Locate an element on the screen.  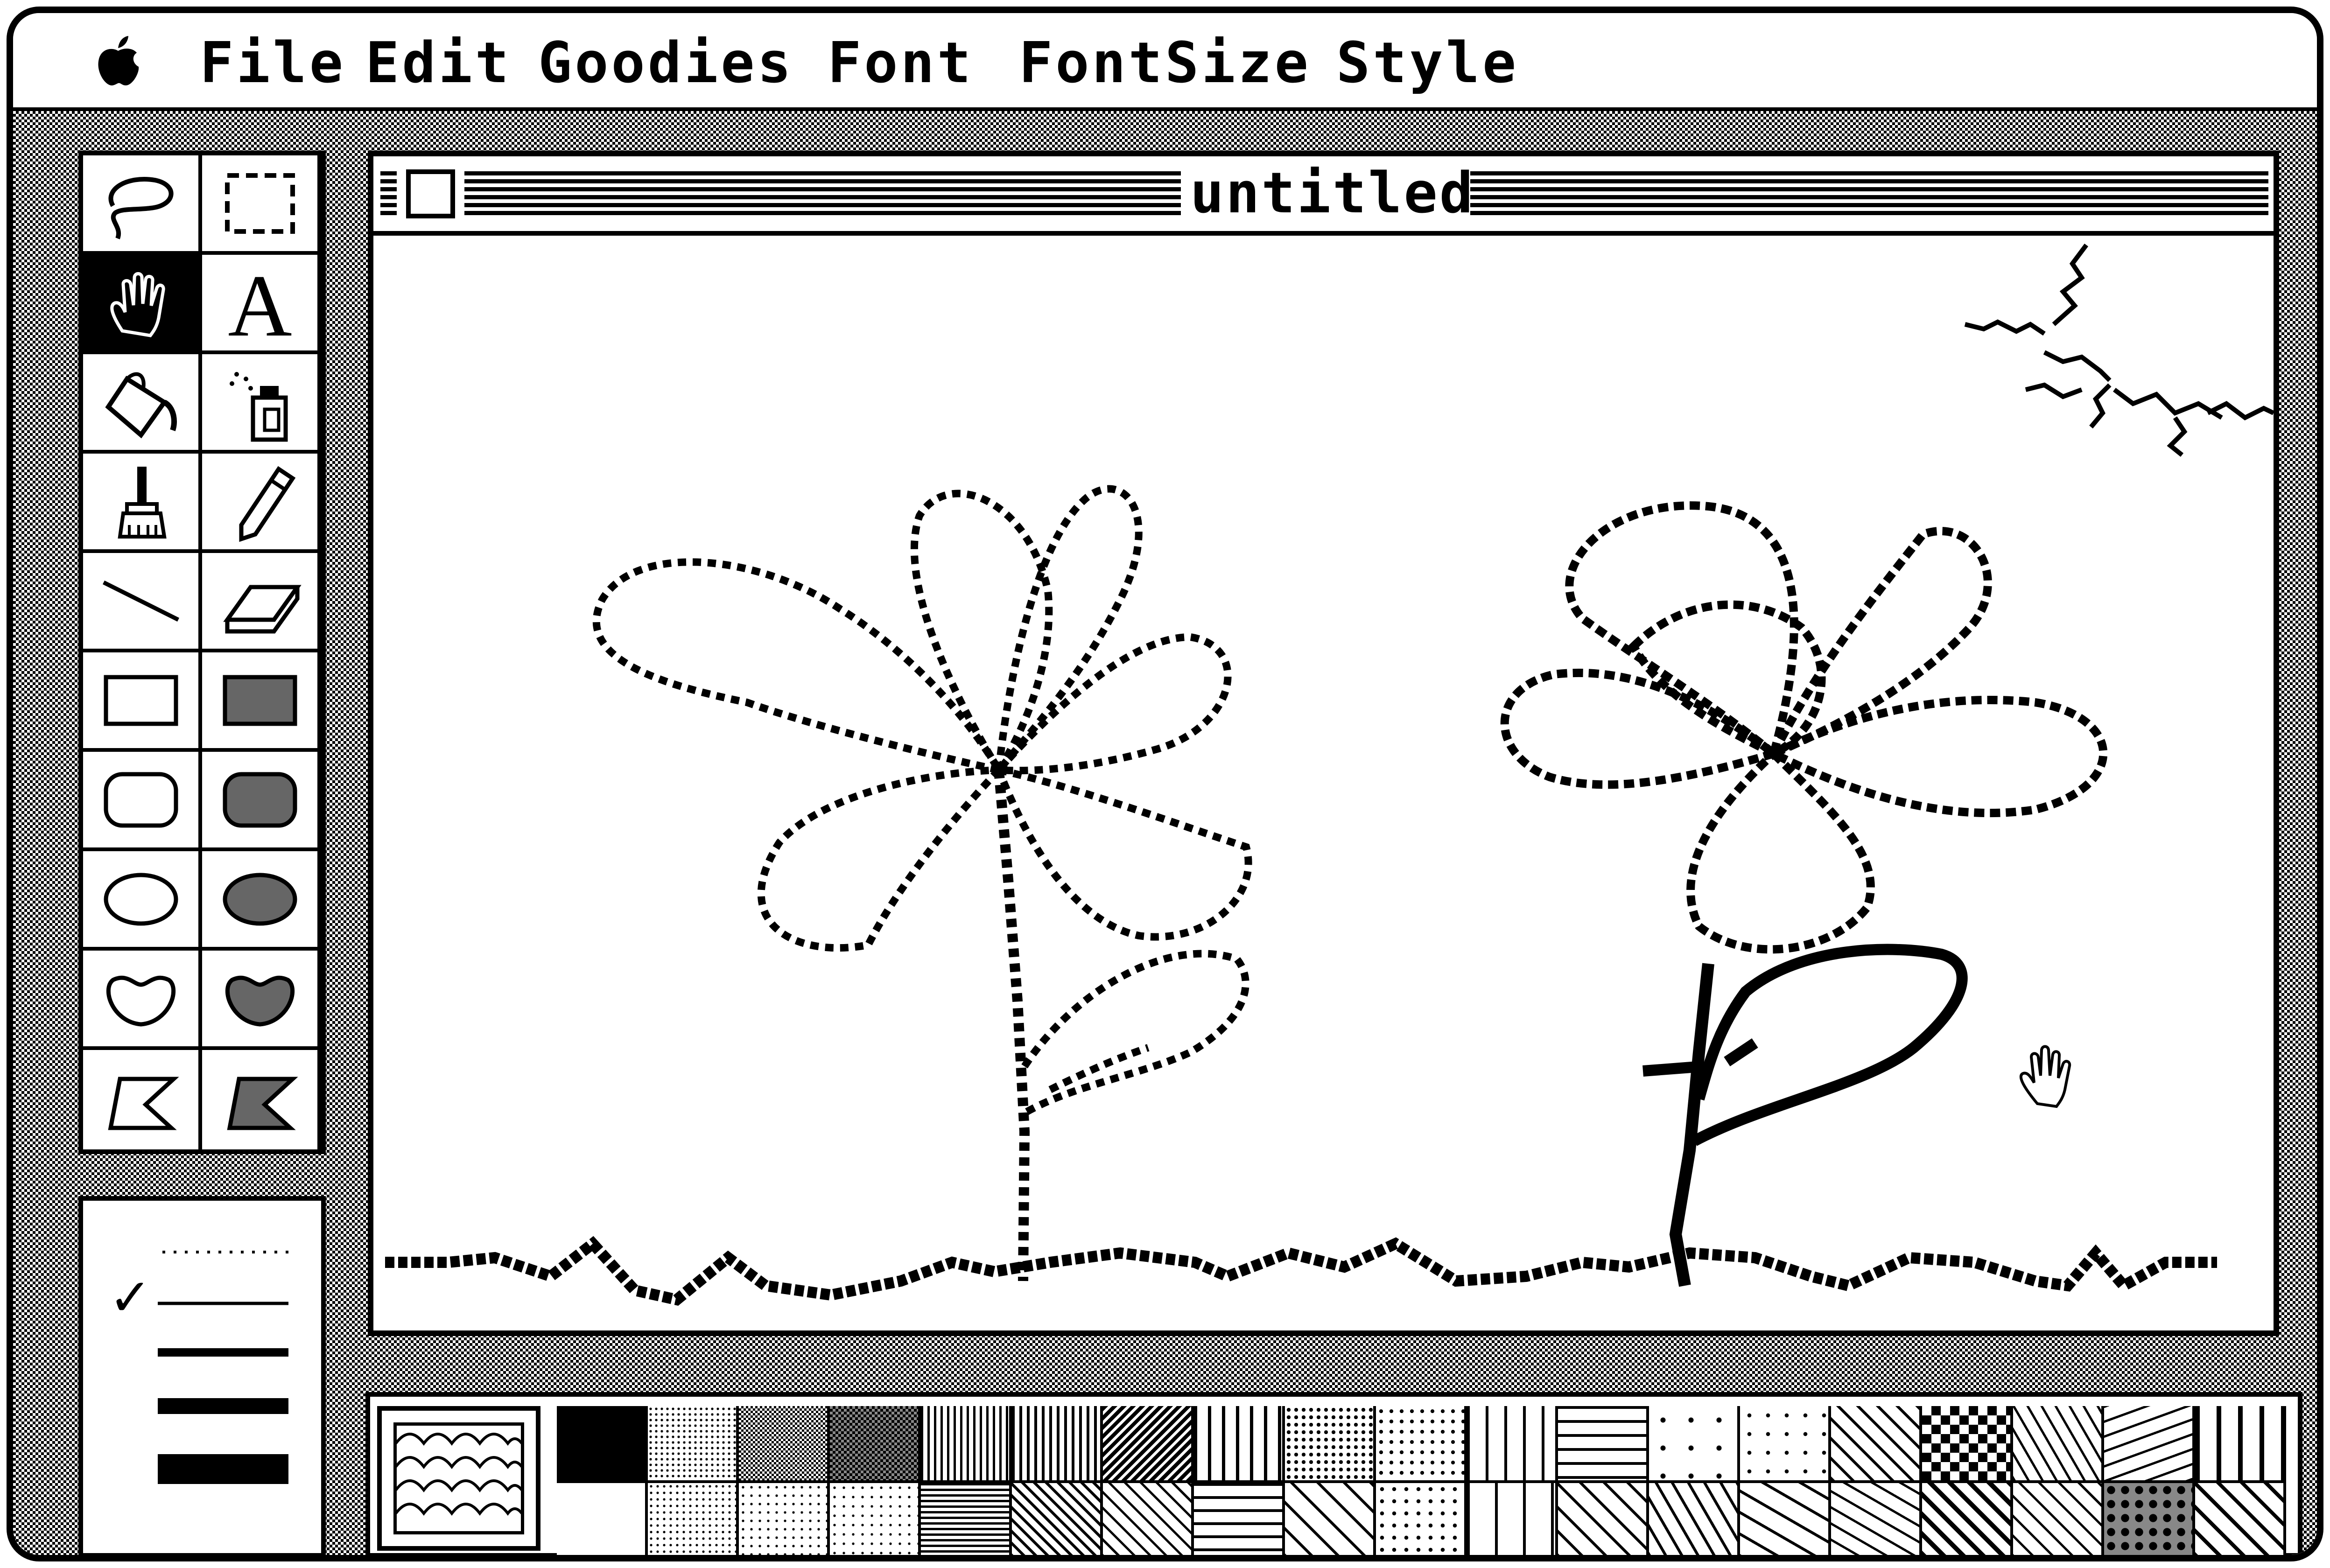
menu-bar: File Edit Goodies Font FontSize Style is located at coordinates (1165, 62).